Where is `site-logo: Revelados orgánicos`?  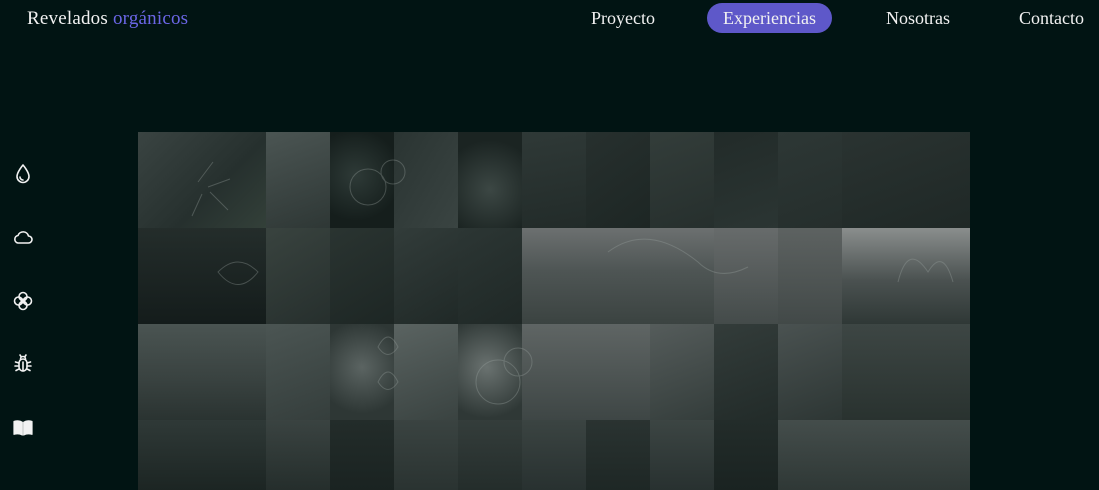
site-logo: Revelados orgánicos is located at coordinates (107, 19).